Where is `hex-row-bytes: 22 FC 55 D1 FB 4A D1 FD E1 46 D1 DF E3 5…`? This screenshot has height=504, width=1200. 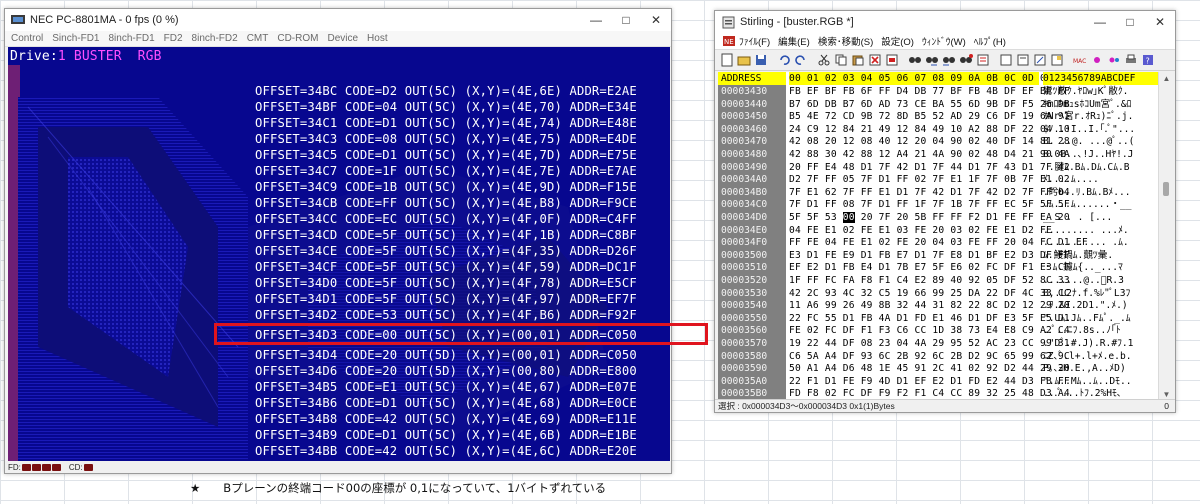
hex-row-bytes: 22 FC 55 D1 FB 4A D1 FD E1 46 D1 DF E3 5… is located at coordinates (929, 318).